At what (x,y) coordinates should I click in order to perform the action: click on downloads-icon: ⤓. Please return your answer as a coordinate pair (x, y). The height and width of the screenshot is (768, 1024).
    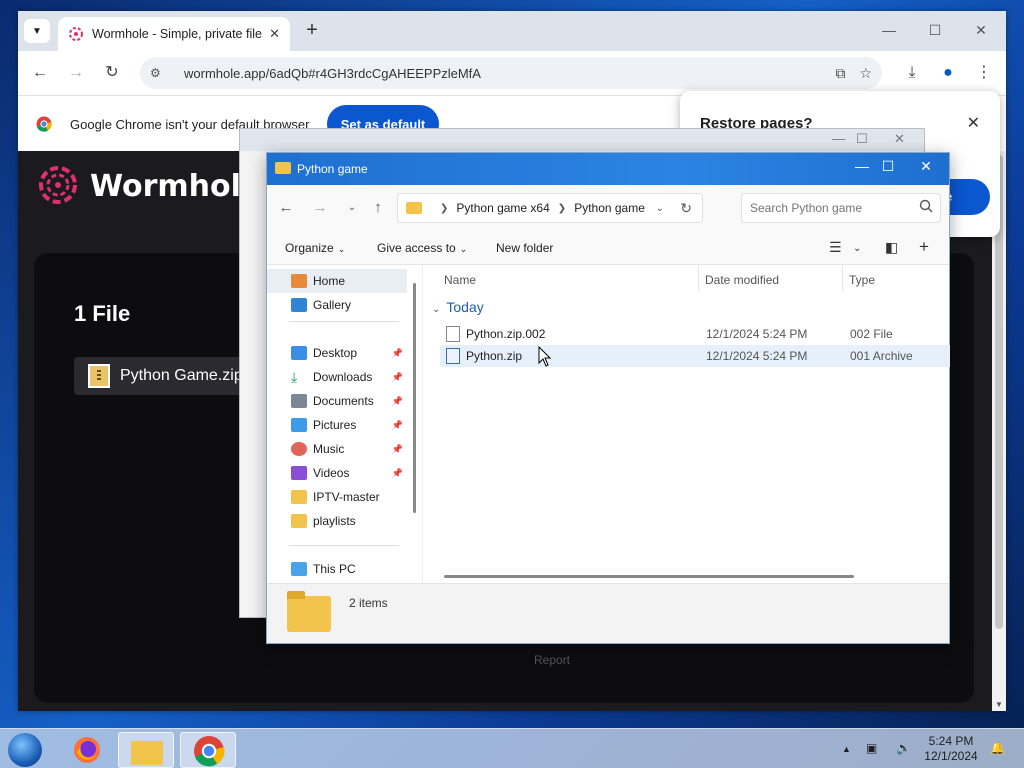
    Looking at the image, I should click on (912, 73).